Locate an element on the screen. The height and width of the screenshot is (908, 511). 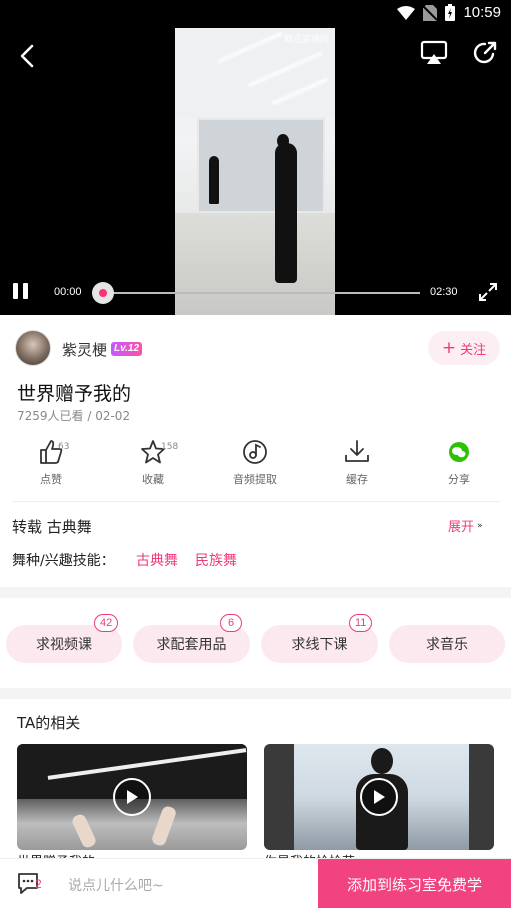
audio-extract-icon is located at coordinates (255, 452).